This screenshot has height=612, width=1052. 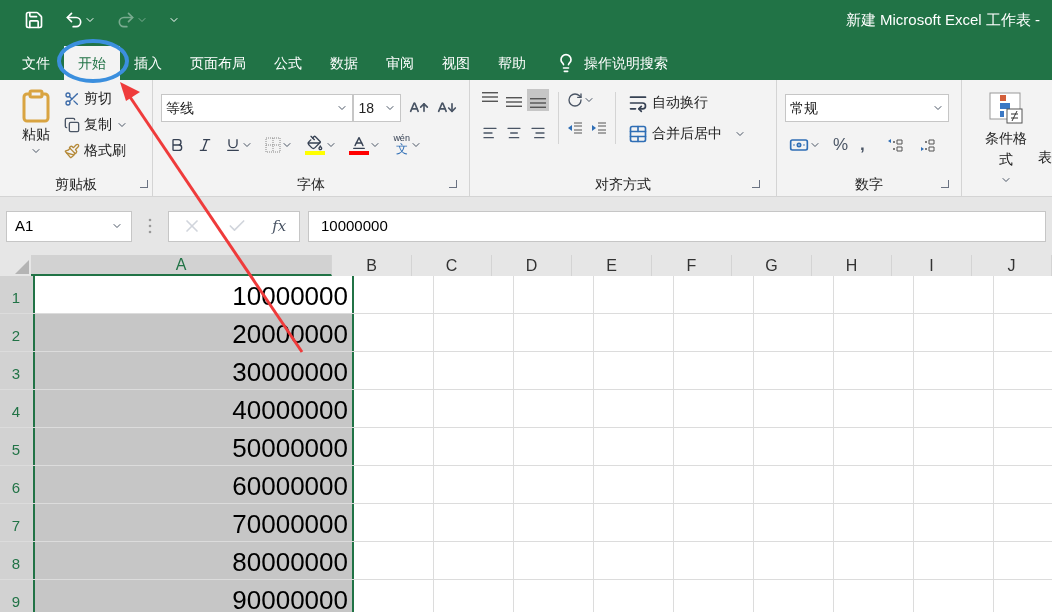 I want to click on fill-color-swatch, so click(x=315, y=152).